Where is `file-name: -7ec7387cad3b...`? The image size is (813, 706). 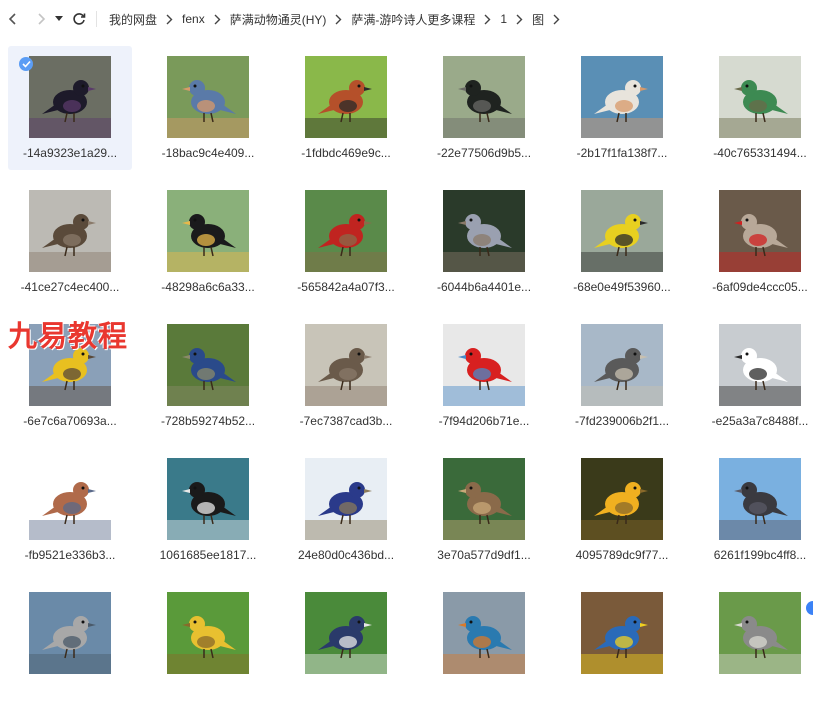
file-name: -7ec7387cad3b... is located at coordinates (346, 421).